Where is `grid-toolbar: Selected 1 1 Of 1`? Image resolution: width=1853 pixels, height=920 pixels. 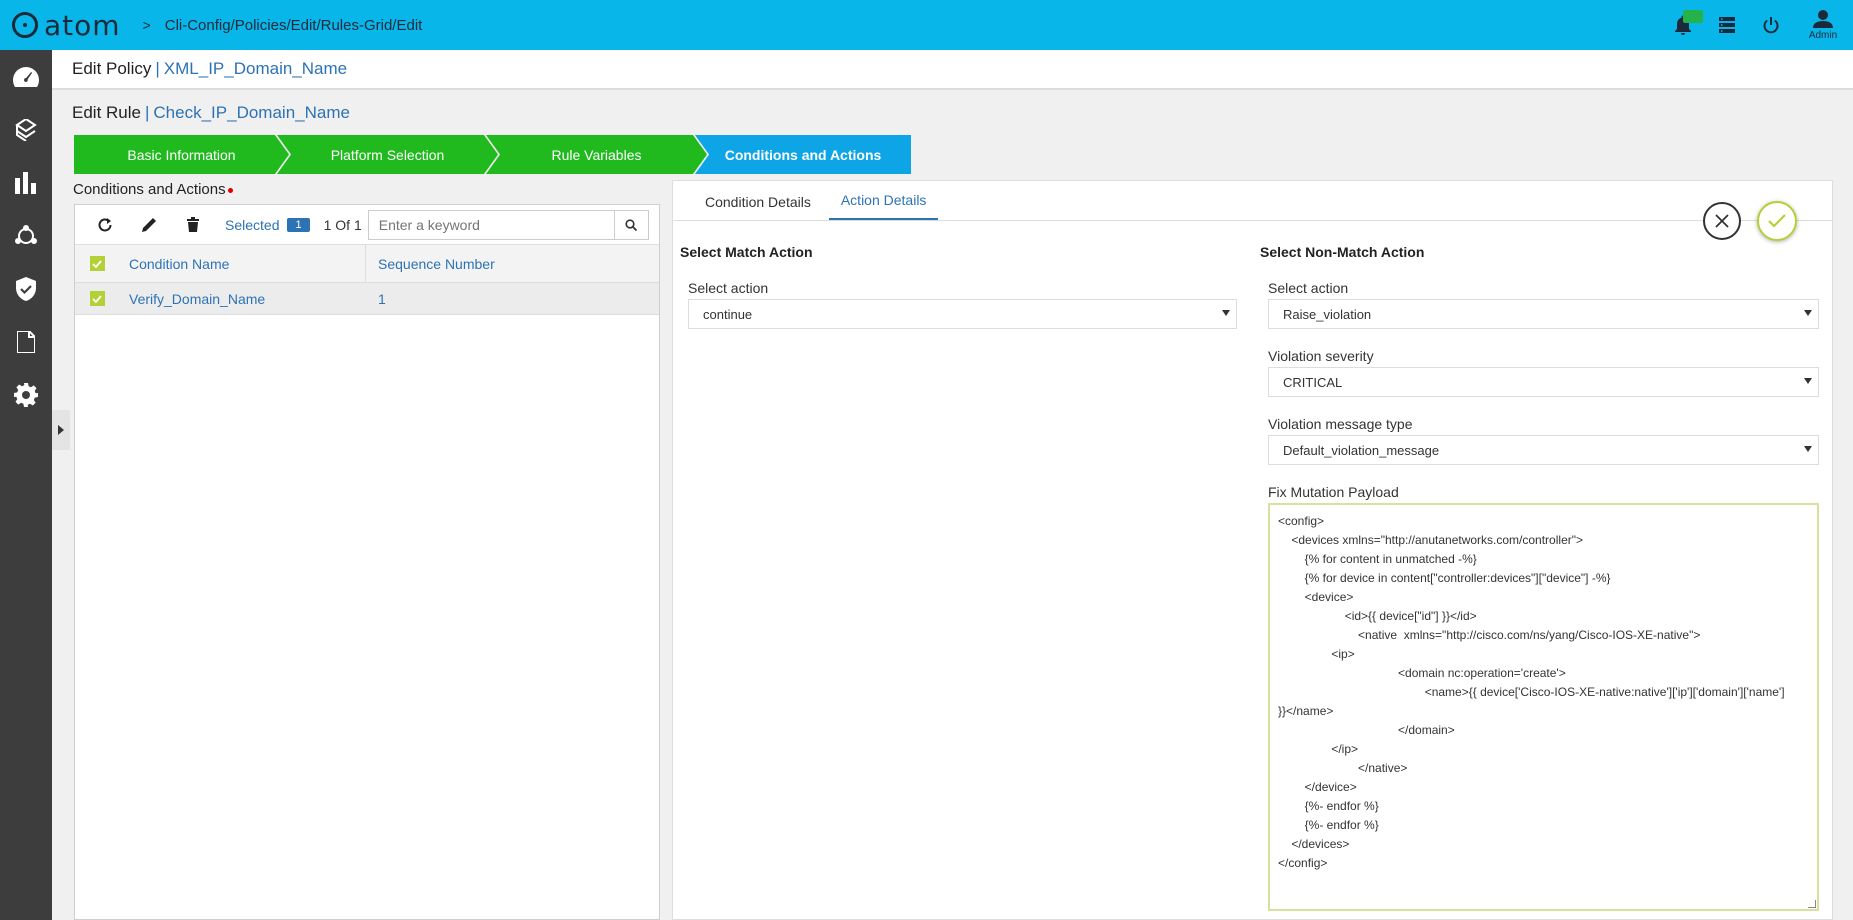 grid-toolbar: Selected 1 1 Of 1 is located at coordinates (367, 225).